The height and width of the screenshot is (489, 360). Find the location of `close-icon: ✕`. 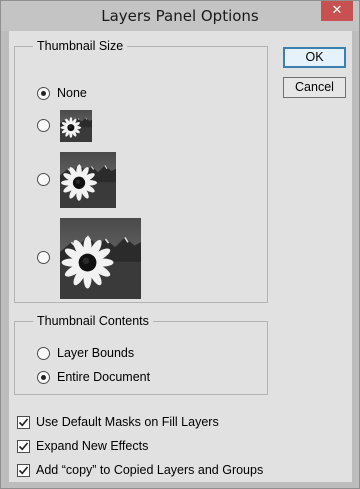

close-icon: ✕ is located at coordinates (337, 10).